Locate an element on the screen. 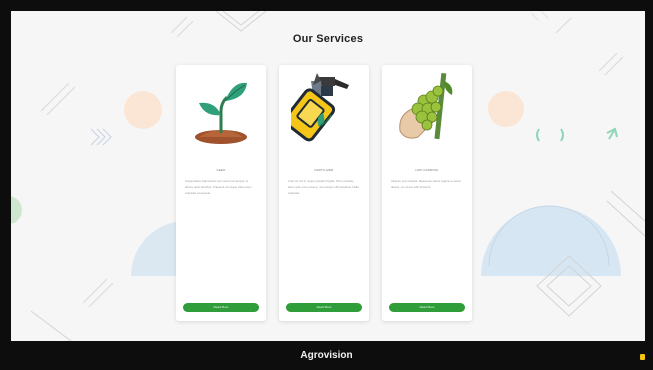 This screenshot has height=370, width=653. section-title: Our Services is located at coordinates (328, 39).